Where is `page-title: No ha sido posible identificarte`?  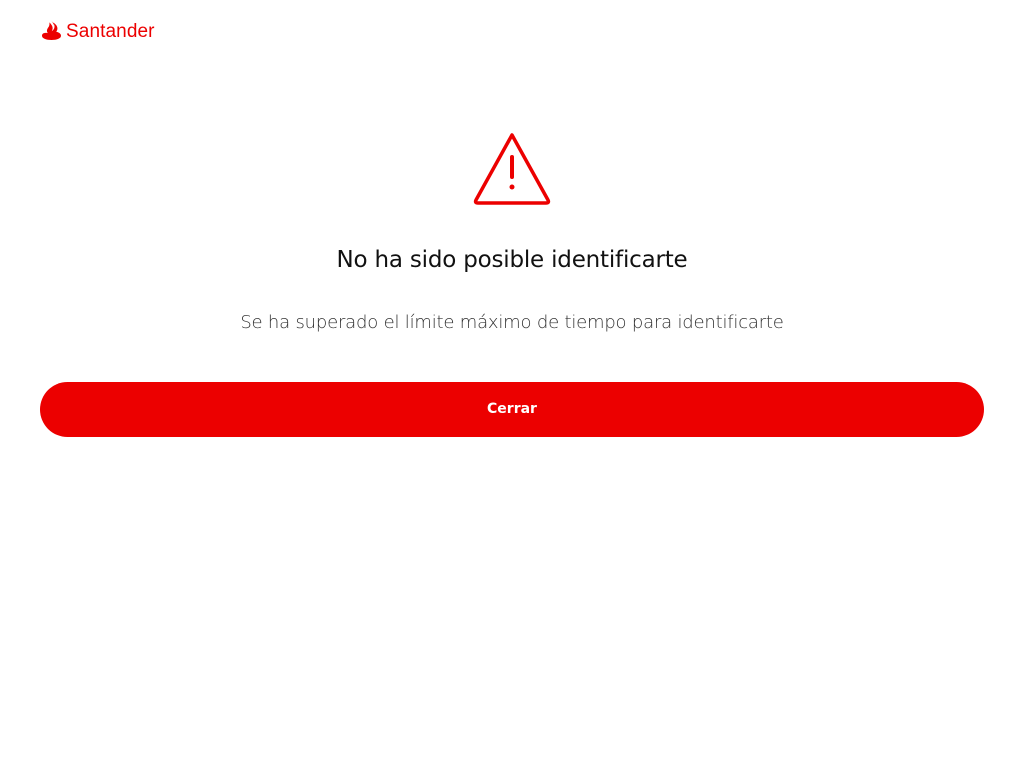 page-title: No ha sido posible identificarte is located at coordinates (512, 260).